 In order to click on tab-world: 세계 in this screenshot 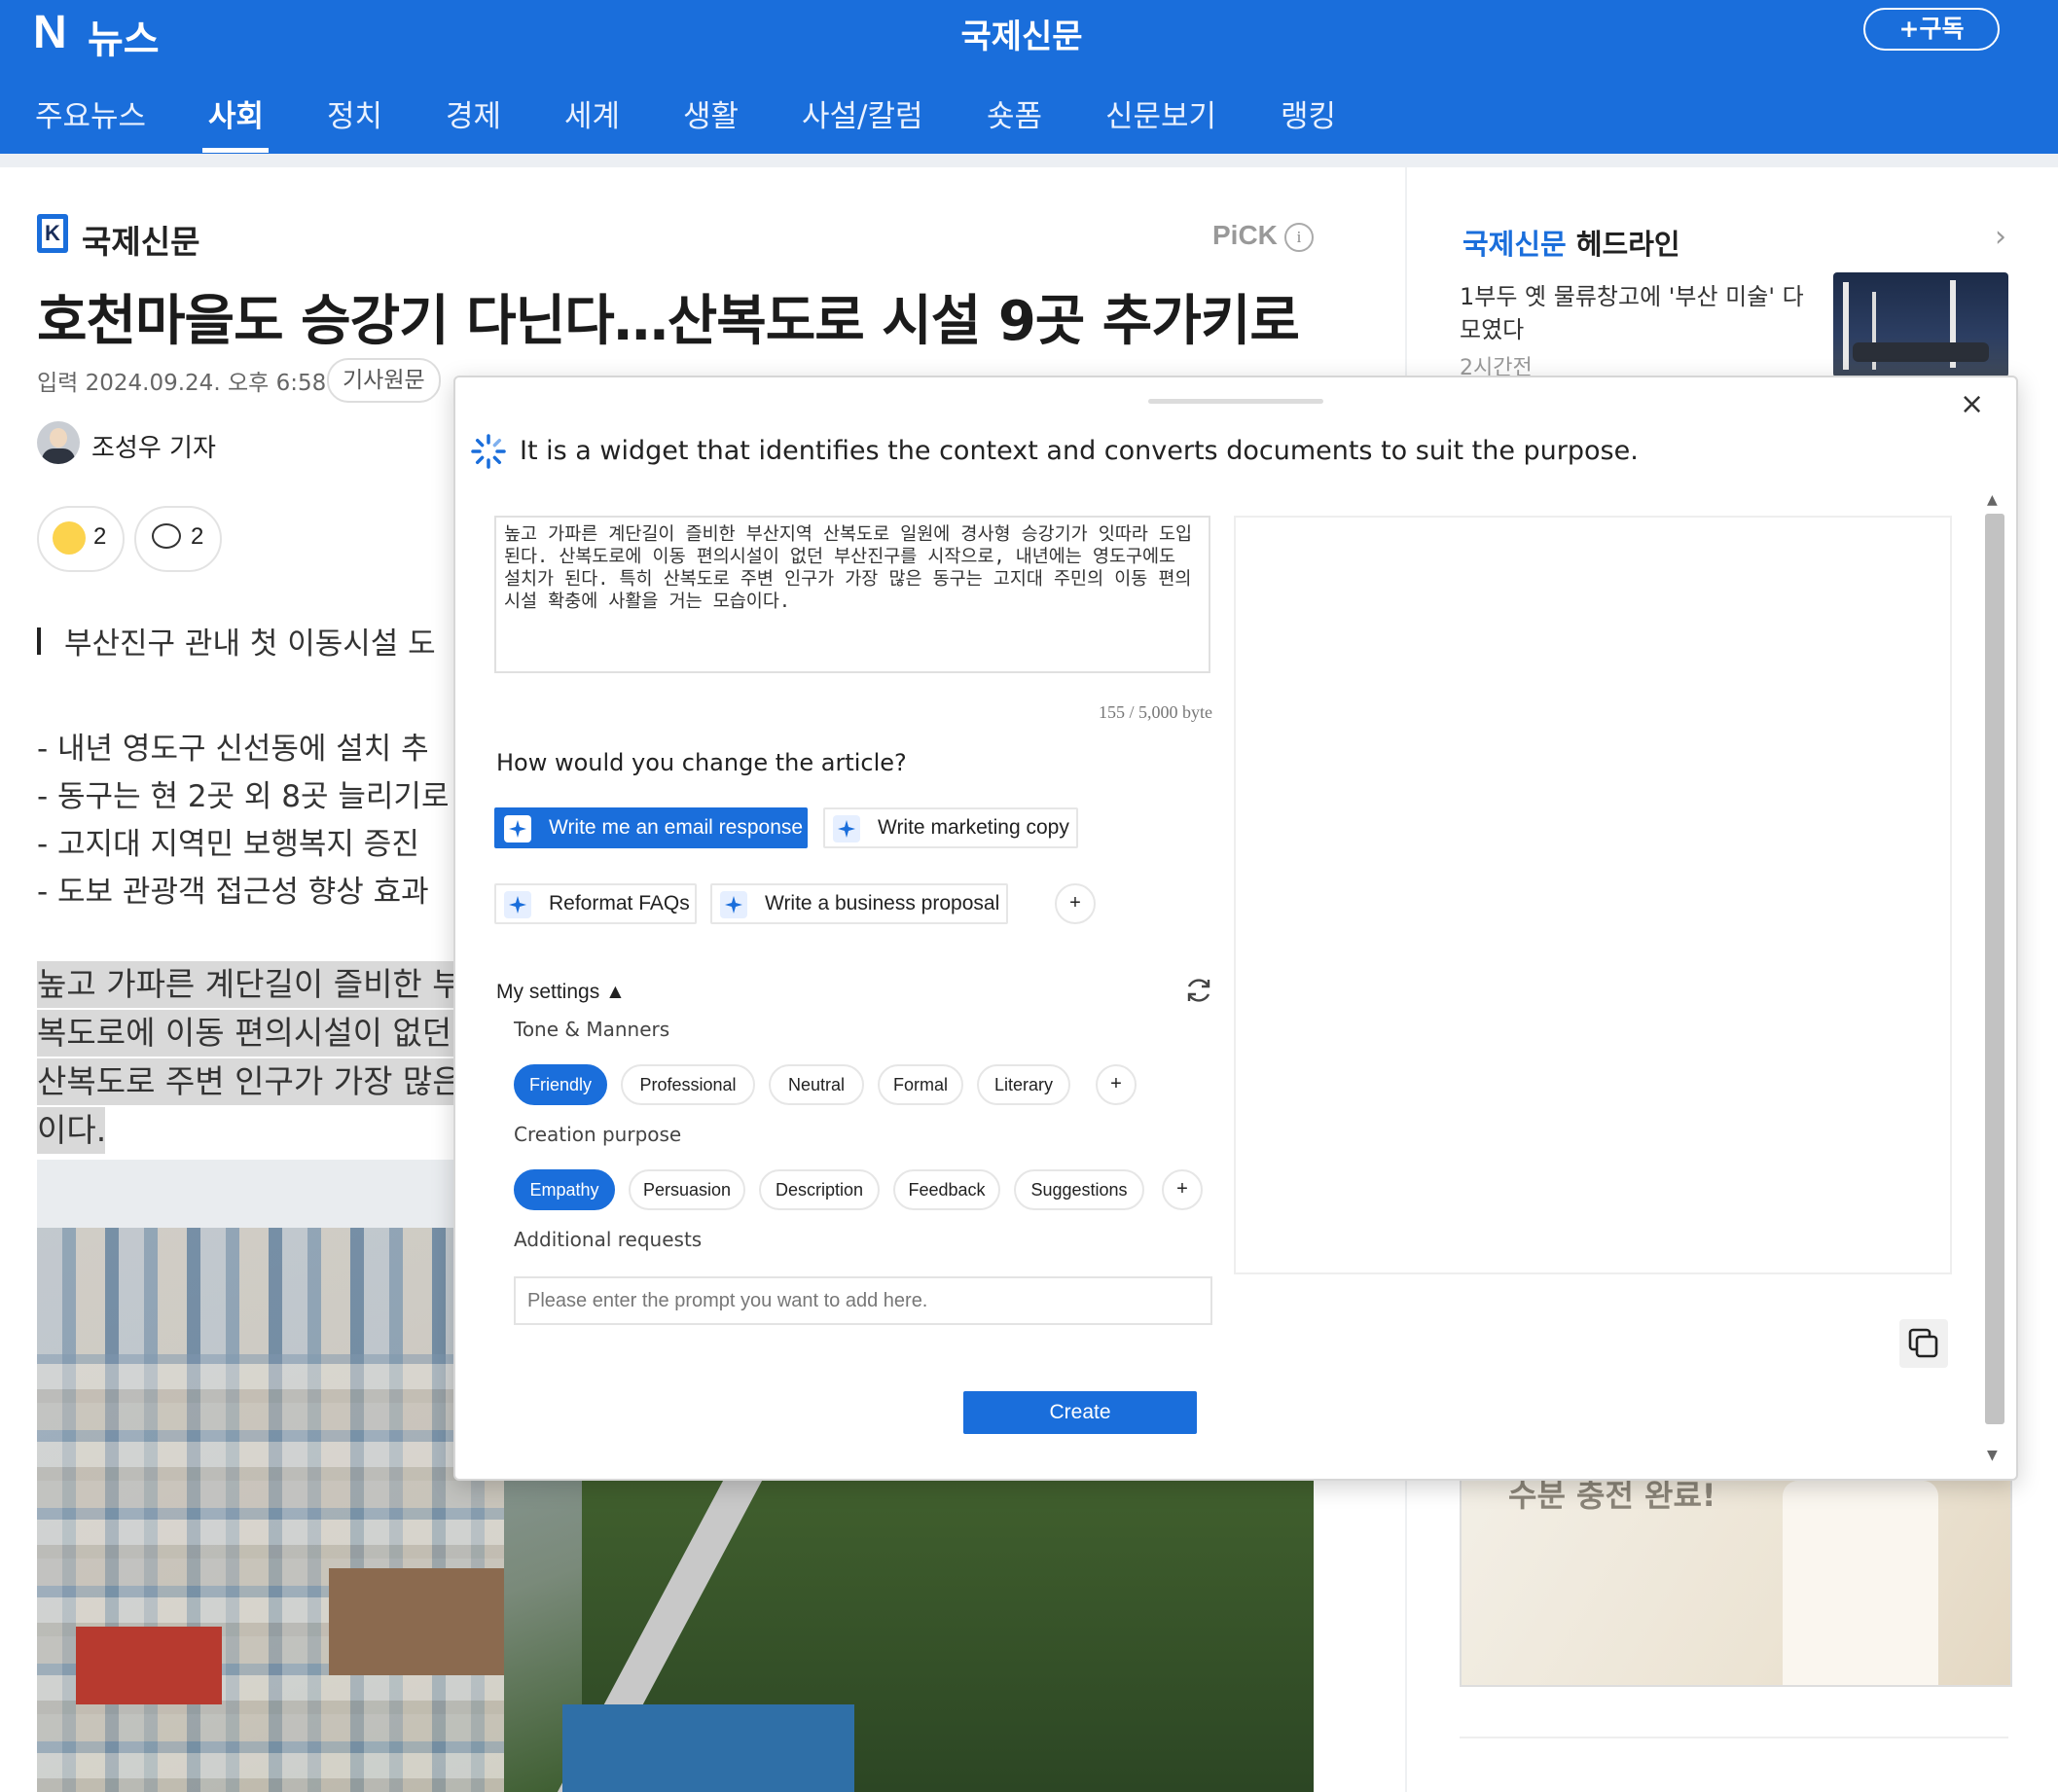, I will do `click(592, 113)`.